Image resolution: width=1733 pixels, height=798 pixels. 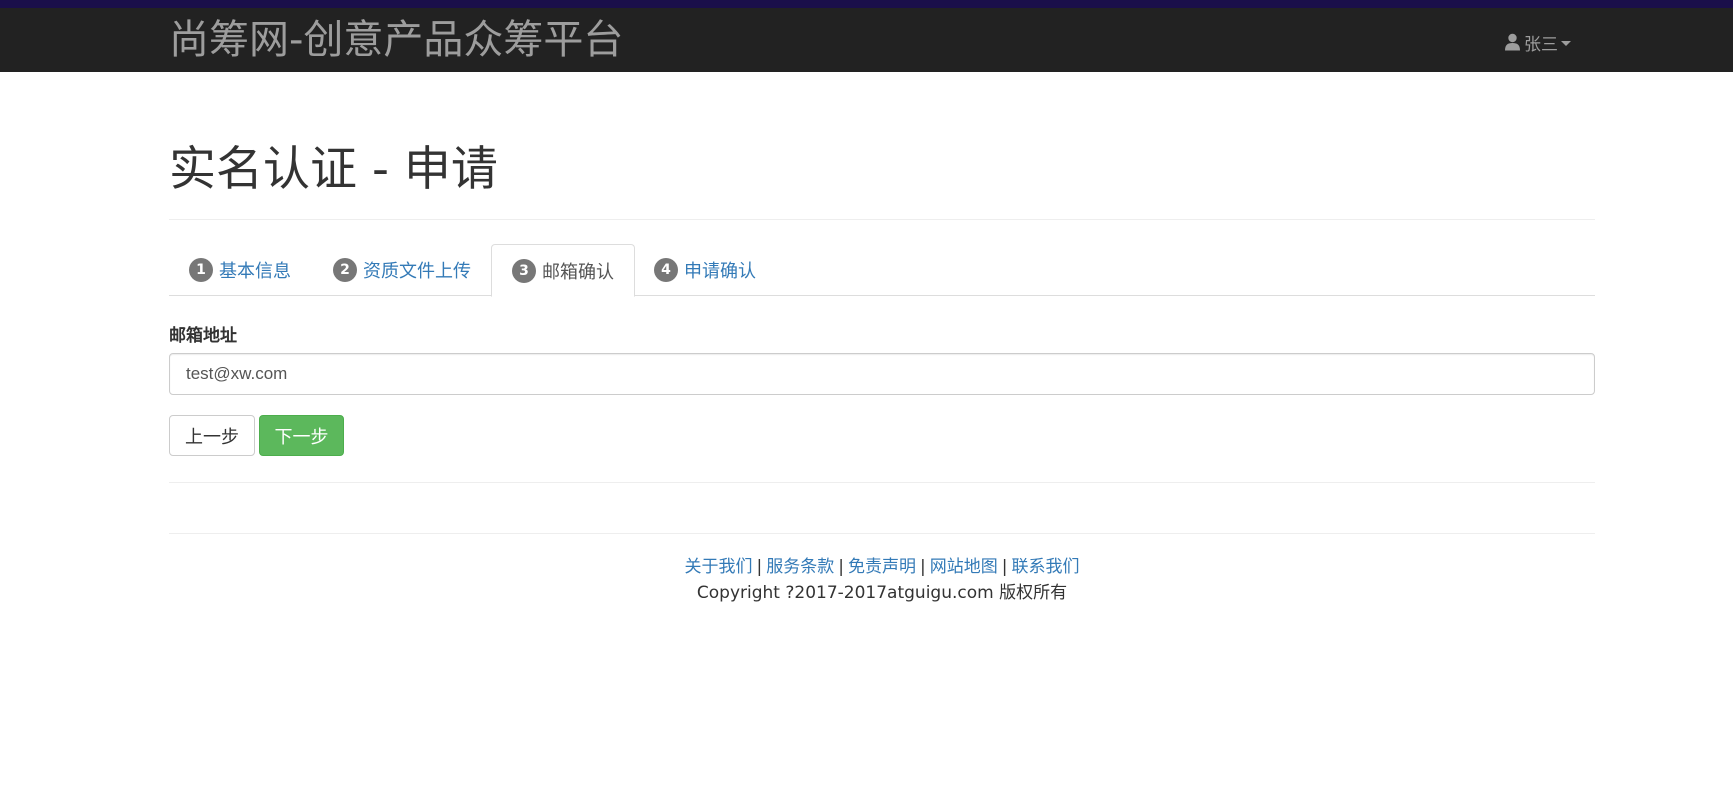 What do you see at coordinates (301, 435) in the screenshot?
I see `next-step-button: 下一步` at bounding box center [301, 435].